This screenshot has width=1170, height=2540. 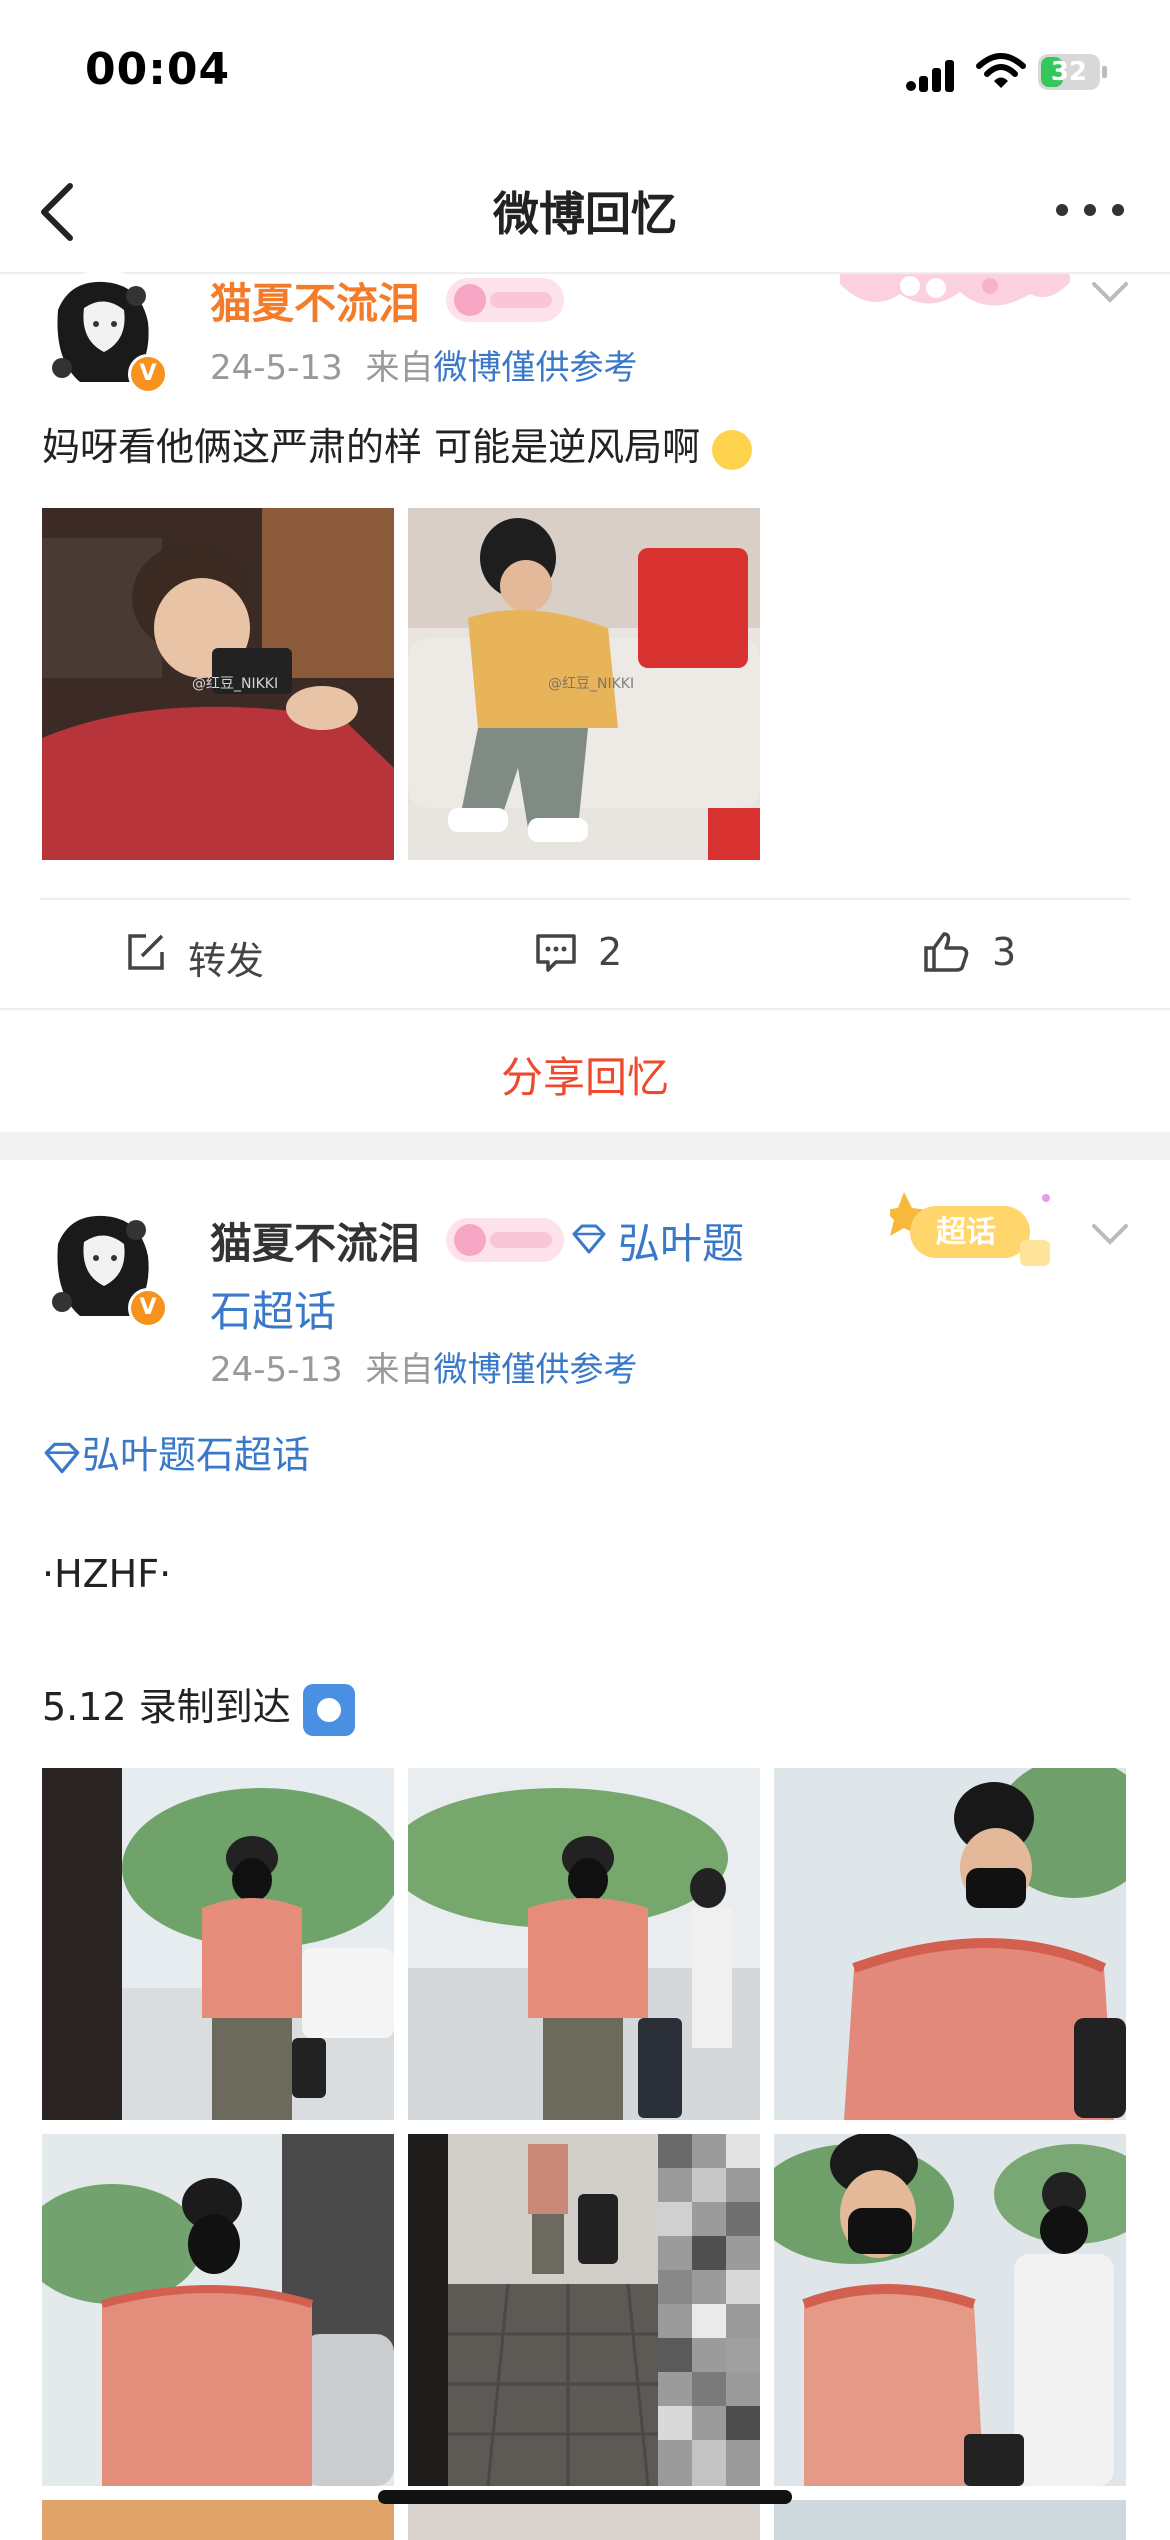 I want to click on record-button-emoji-icon, so click(x=328, y=1709).